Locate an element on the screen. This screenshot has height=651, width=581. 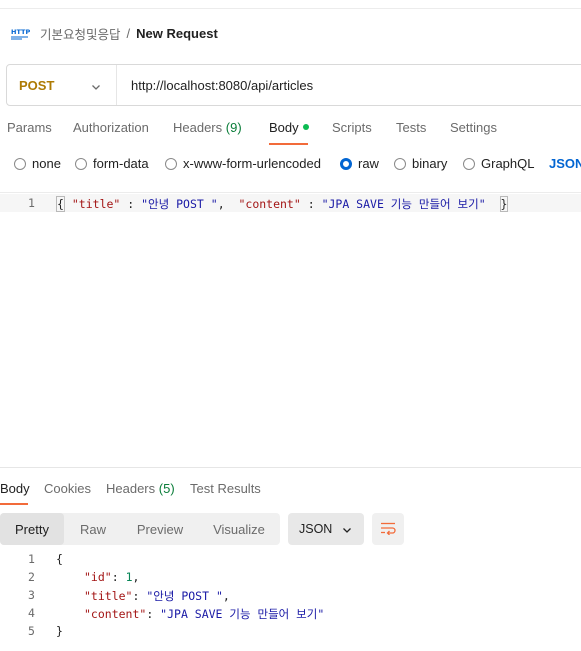
radio-label: none is located at coordinates (46, 163).